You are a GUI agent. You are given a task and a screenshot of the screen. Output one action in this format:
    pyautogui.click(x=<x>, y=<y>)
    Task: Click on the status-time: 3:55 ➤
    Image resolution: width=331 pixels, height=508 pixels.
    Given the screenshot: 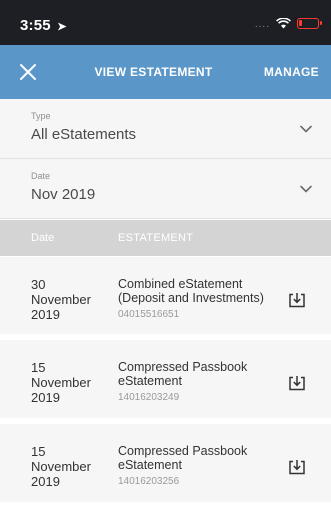 What is the action you would take?
    pyautogui.click(x=43, y=25)
    